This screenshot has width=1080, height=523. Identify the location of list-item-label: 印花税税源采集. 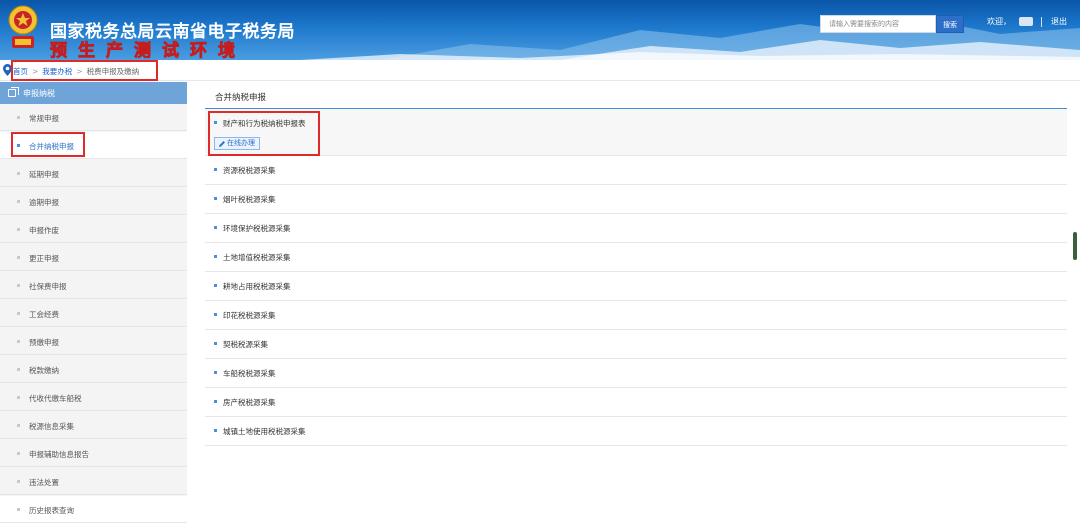
(249, 315).